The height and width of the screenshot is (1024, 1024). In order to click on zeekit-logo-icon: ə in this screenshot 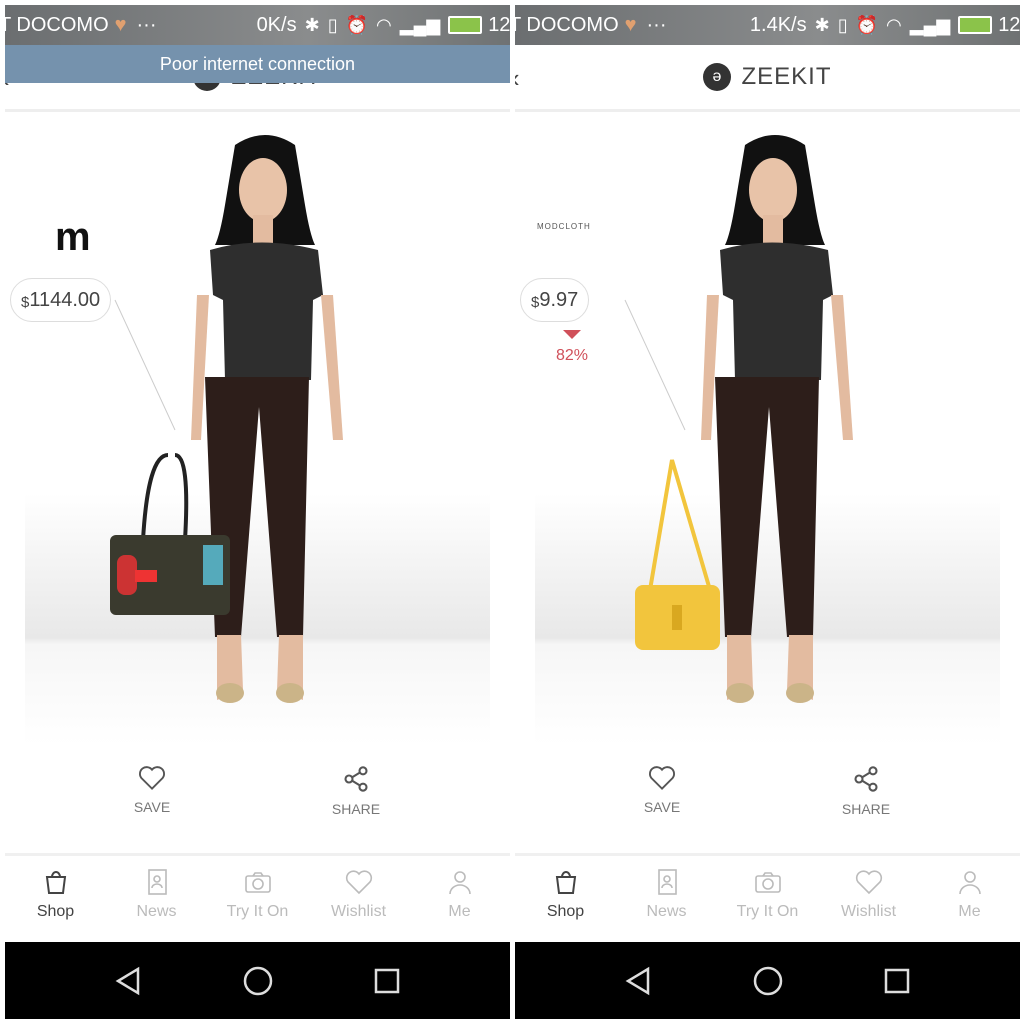, I will do `click(717, 77)`.